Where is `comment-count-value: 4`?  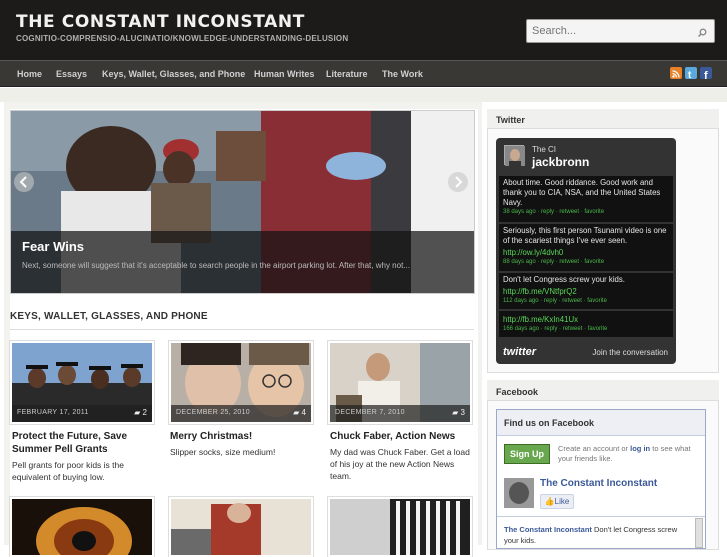
comment-count-value: 4 is located at coordinates (303, 412).